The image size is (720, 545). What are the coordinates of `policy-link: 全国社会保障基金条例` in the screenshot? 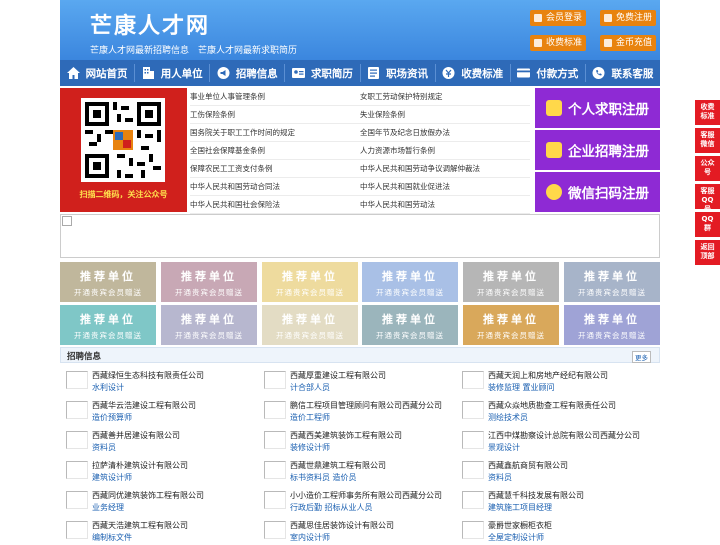 It's located at (275, 150).